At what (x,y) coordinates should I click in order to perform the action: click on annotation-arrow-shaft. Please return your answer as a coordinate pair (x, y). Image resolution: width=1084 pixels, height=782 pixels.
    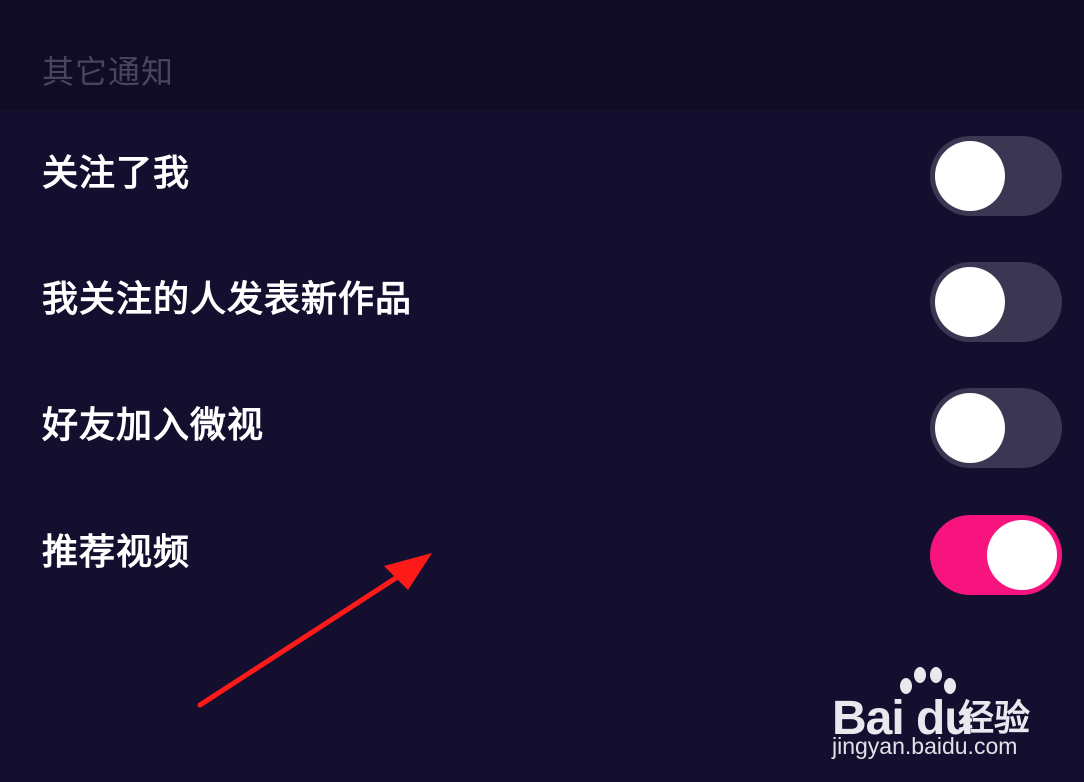
    Looking at the image, I should click on (301, 639).